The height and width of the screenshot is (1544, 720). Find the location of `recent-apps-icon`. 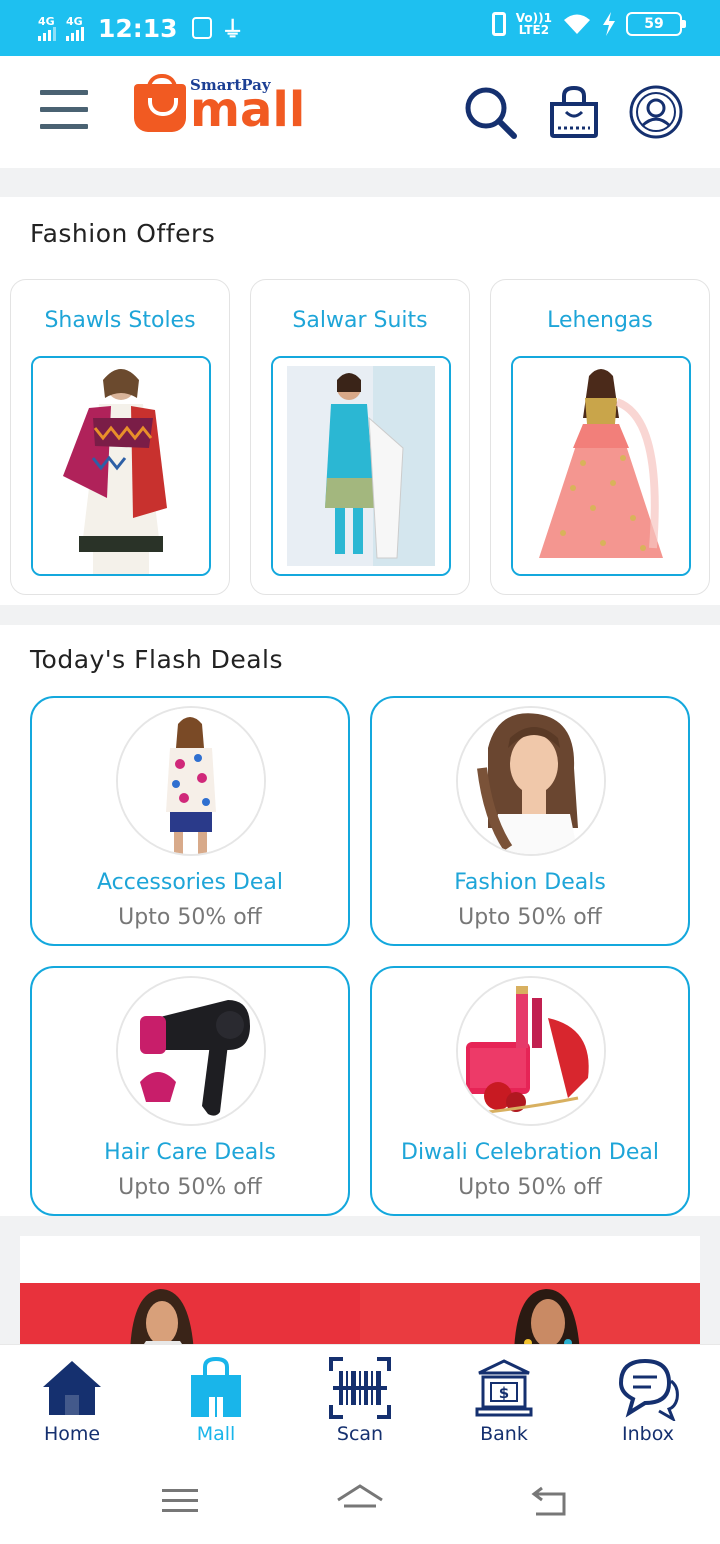

recent-apps-icon is located at coordinates (180, 1501).